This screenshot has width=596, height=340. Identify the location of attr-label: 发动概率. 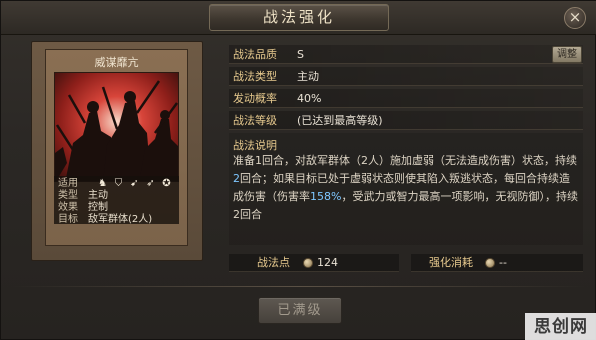
(255, 98).